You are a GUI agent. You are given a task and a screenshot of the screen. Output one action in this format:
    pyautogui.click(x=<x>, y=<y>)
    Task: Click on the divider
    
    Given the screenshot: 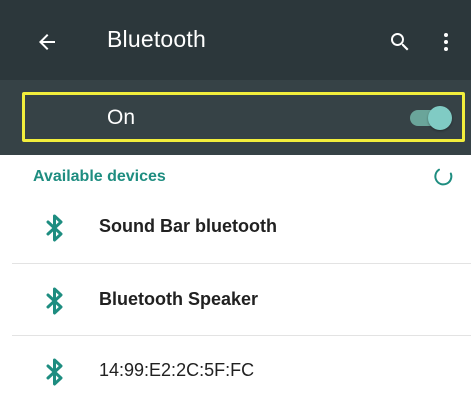 What is the action you would take?
    pyautogui.click(x=241, y=263)
    